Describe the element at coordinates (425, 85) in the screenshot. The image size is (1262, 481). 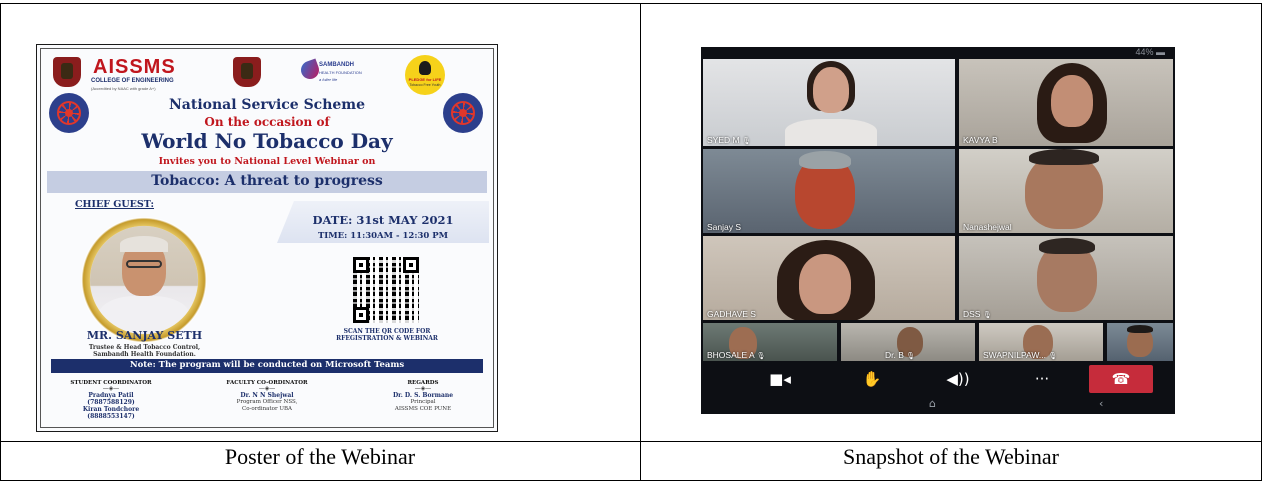
I see `pledge-tagline: Tobacco Free Youth` at that location.